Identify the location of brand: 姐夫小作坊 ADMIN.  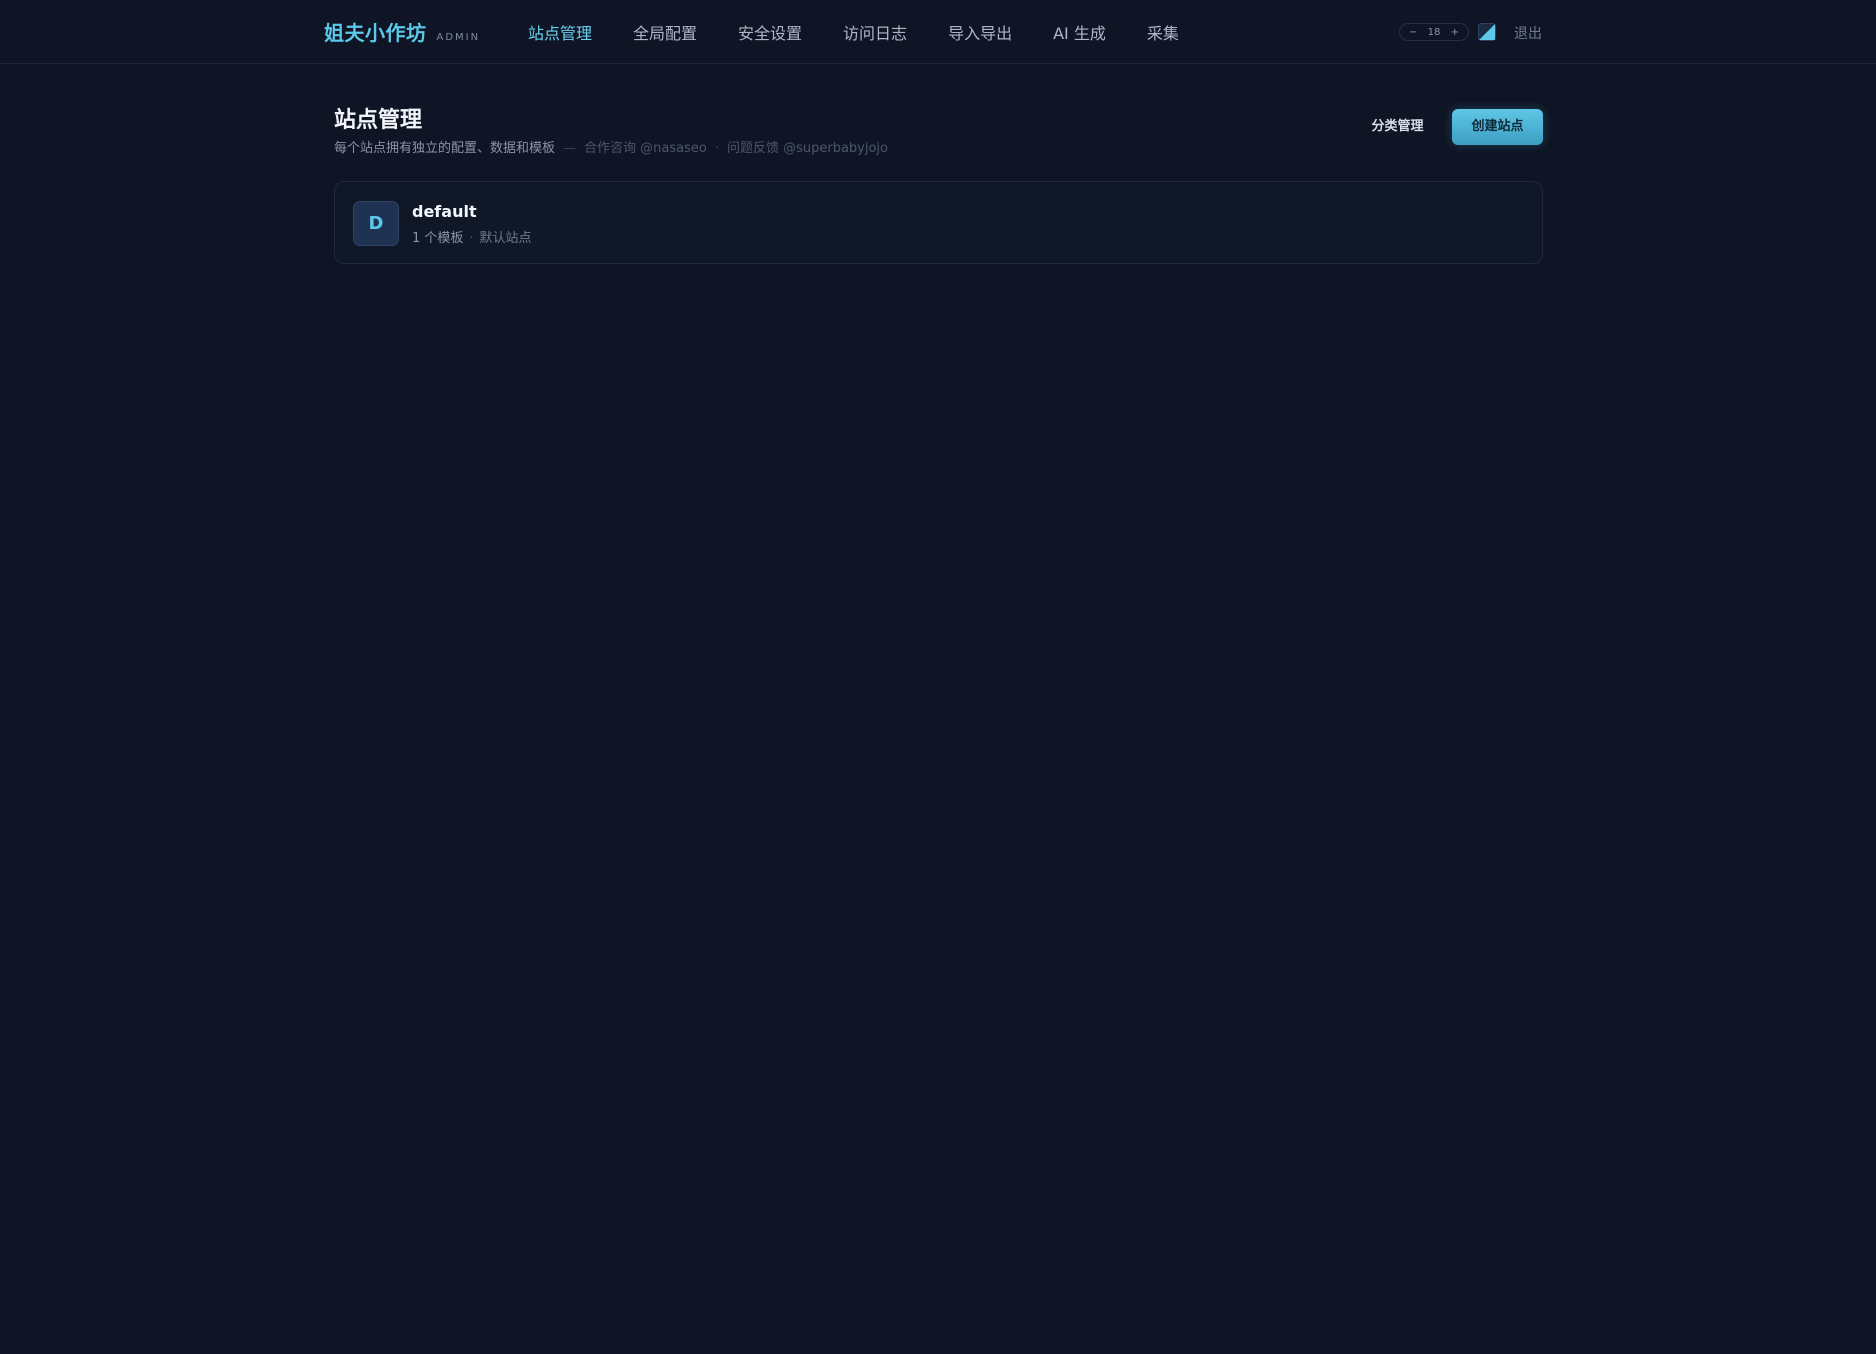
(402, 31).